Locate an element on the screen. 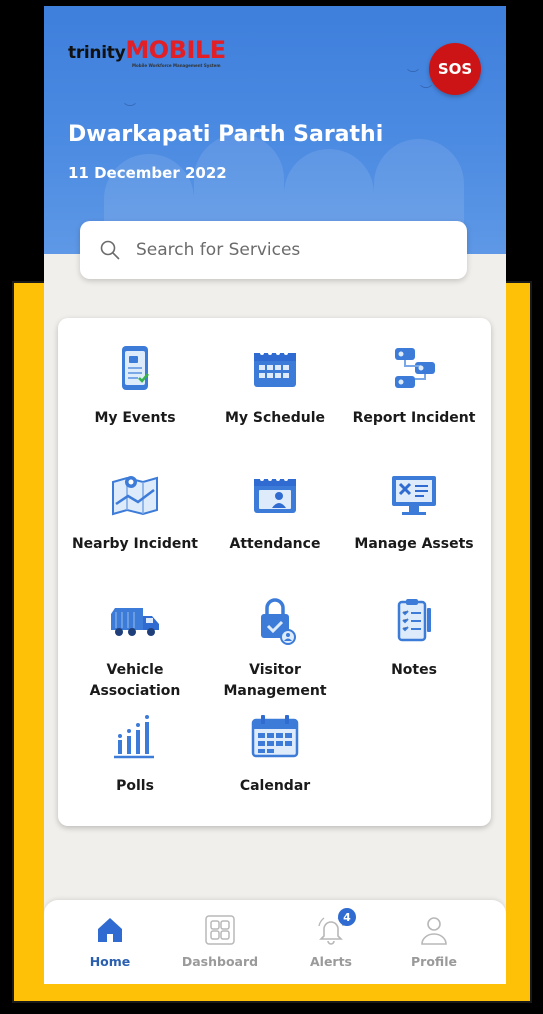  home-icon is located at coordinates (110, 930).